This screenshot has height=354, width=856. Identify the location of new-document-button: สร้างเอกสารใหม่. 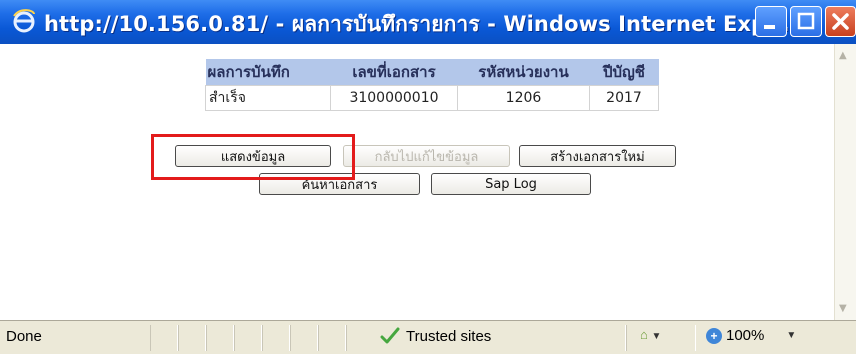
(597, 156).